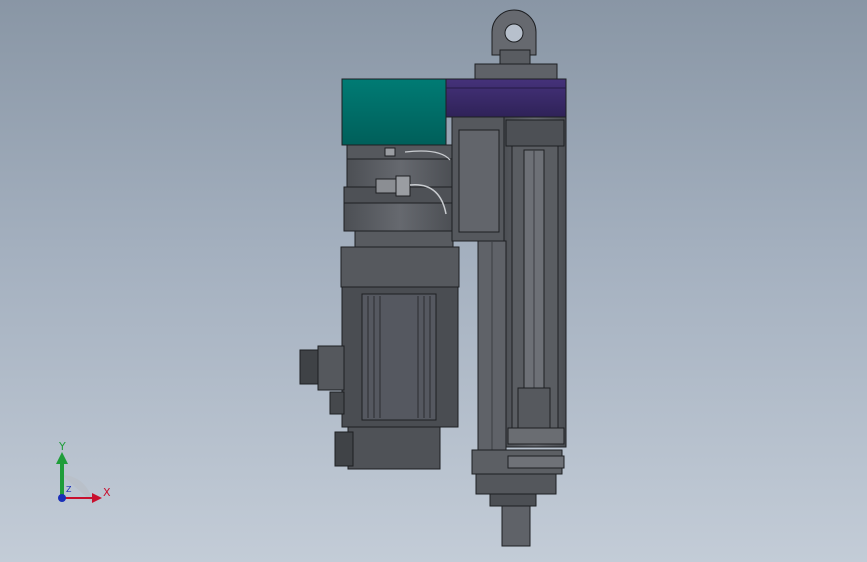 Image resolution: width=867 pixels, height=562 pixels. I want to click on clevis-eye, so click(516, 45).